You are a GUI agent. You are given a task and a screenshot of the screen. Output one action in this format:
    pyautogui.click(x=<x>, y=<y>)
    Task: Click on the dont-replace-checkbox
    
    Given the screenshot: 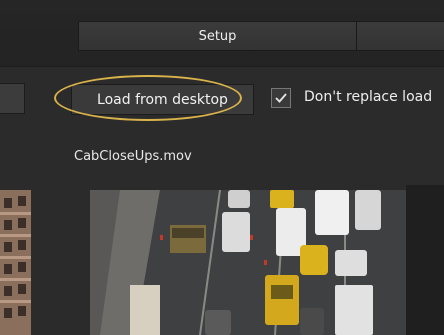 What is the action you would take?
    pyautogui.click(x=281, y=98)
    